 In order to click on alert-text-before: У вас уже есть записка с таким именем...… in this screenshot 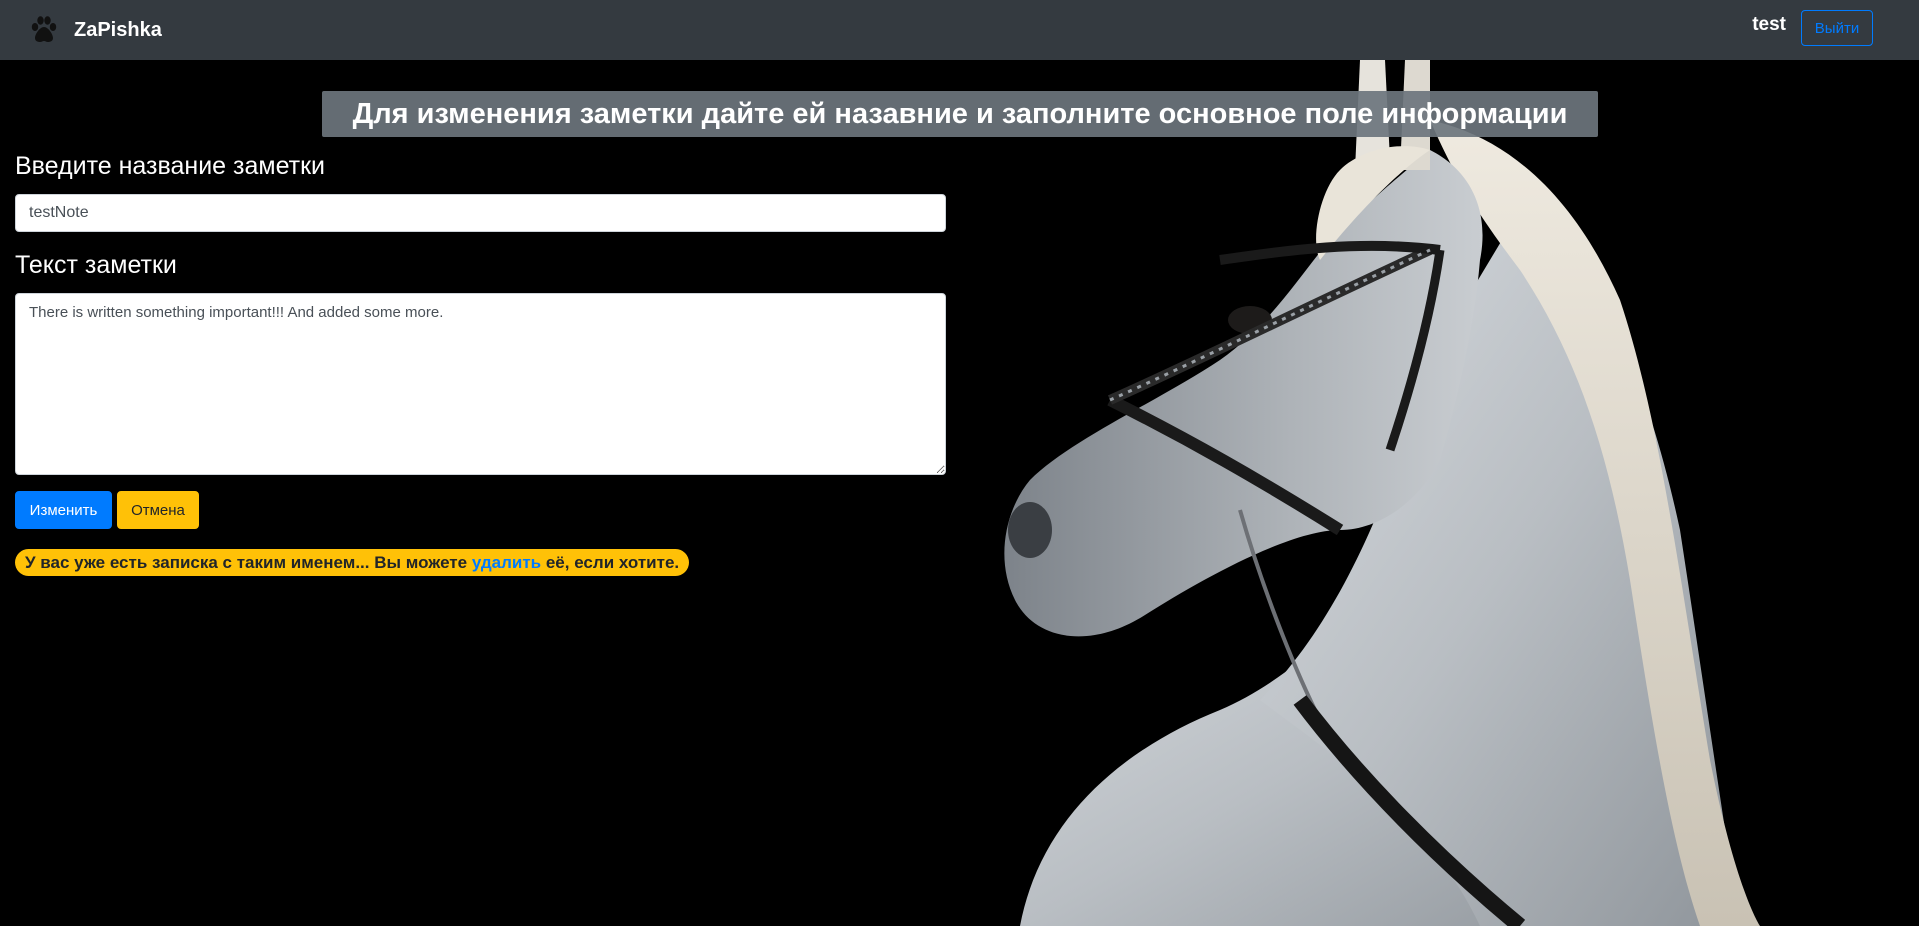, I will do `click(248, 562)`.